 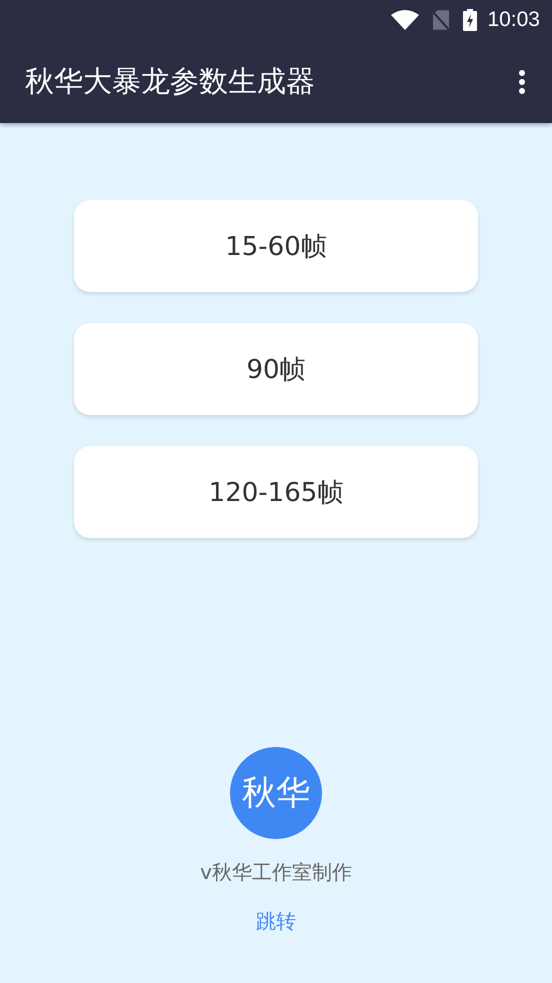 I want to click on credit-text: v秋华工作室制作, so click(x=276, y=872).